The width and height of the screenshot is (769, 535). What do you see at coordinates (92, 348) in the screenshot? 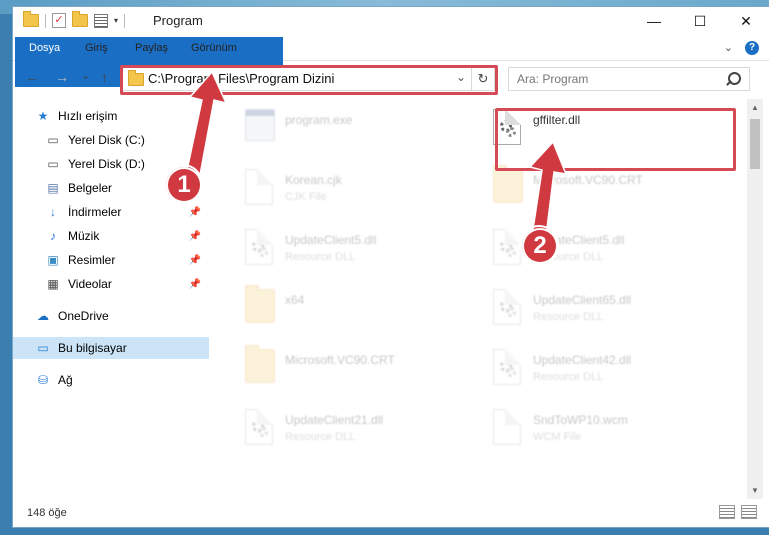
I see `sidebar-item-label: Bu bilgisayar` at bounding box center [92, 348].